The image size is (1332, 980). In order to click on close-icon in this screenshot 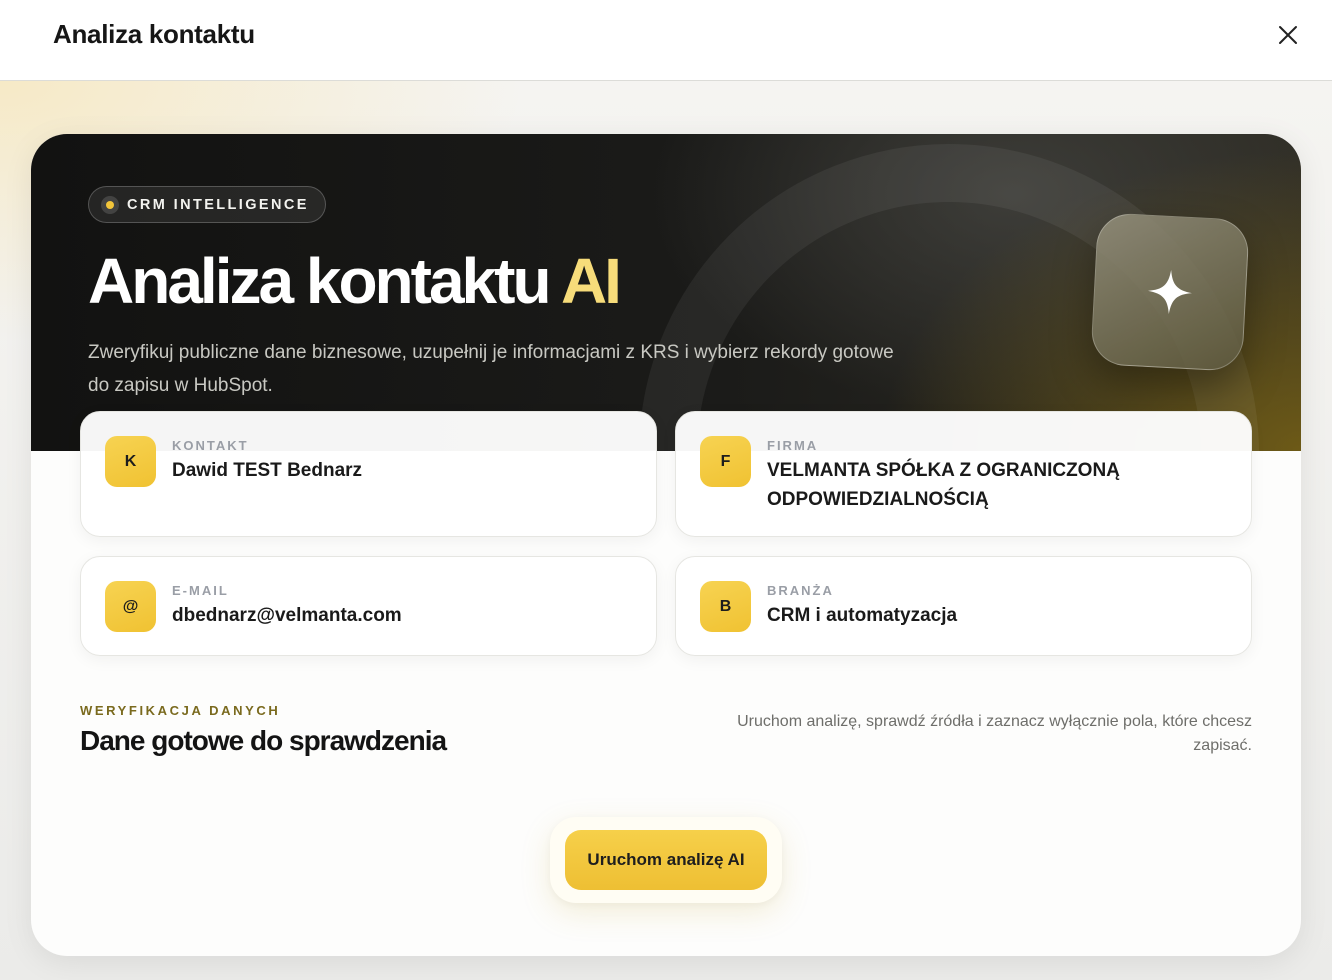, I will do `click(1288, 35)`.